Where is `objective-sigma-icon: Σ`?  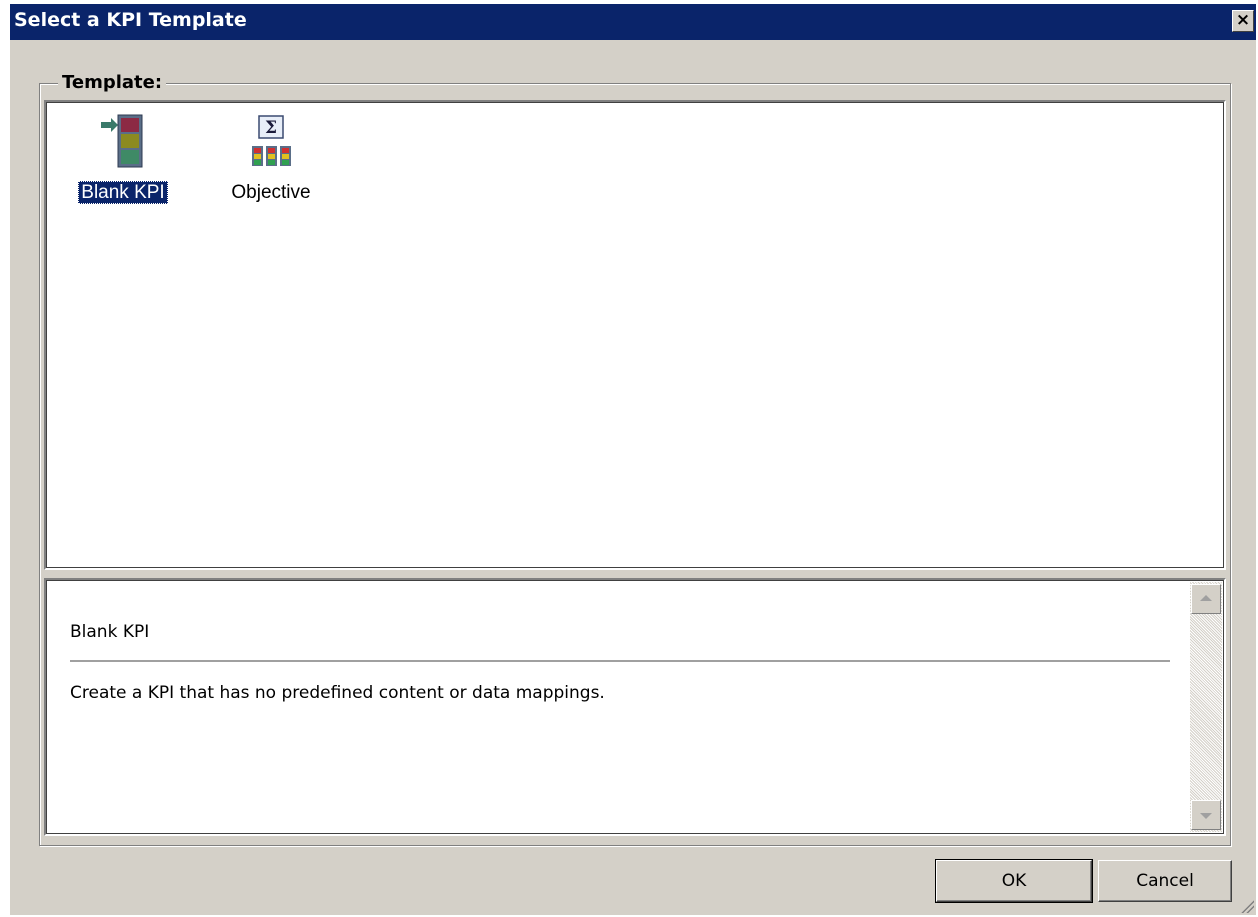
objective-sigma-icon: Σ is located at coordinates (271, 142).